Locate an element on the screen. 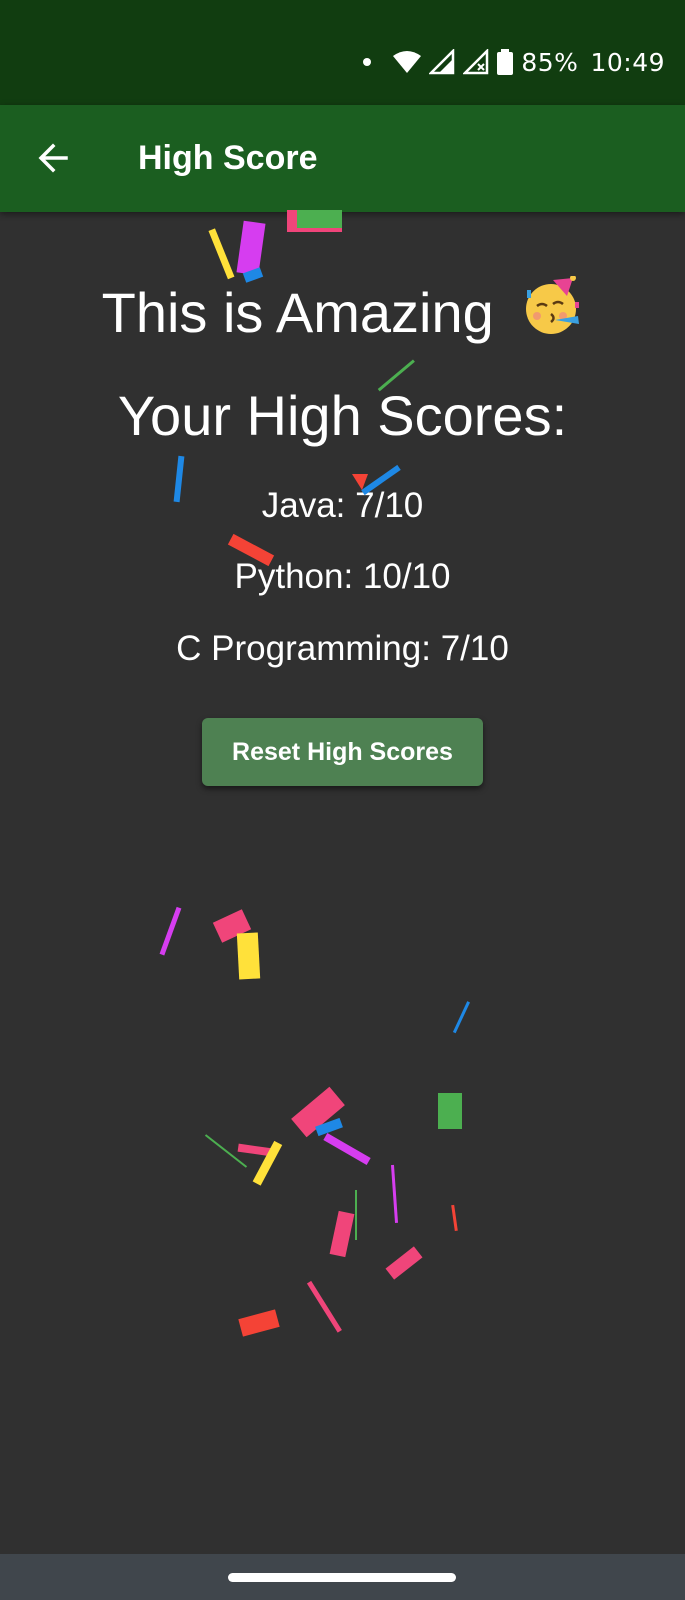 Image resolution: width=685 pixels, height=1600 pixels. battery-icon is located at coordinates (505, 62).